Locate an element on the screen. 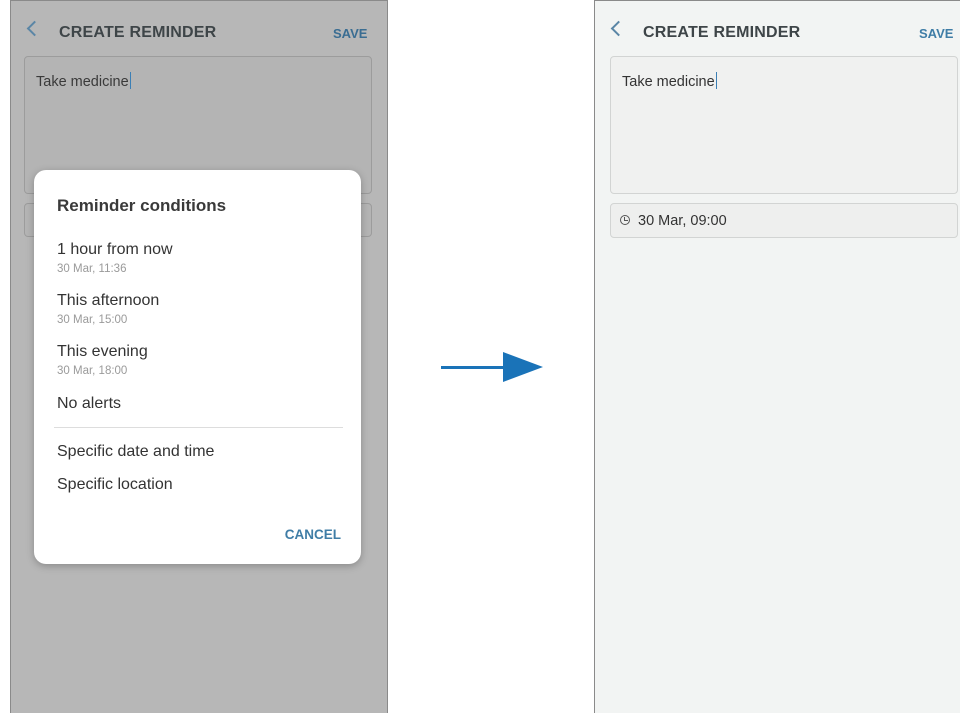  option-no-alerts: No alerts is located at coordinates (89, 404).